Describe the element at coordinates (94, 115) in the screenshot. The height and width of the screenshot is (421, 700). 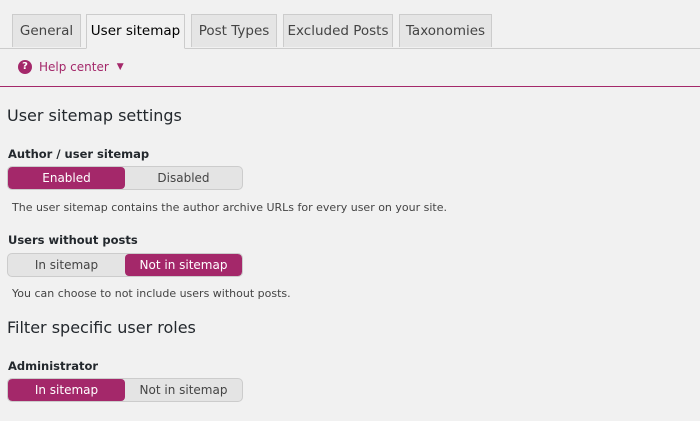
I see `section-title: User sitemap settings` at that location.